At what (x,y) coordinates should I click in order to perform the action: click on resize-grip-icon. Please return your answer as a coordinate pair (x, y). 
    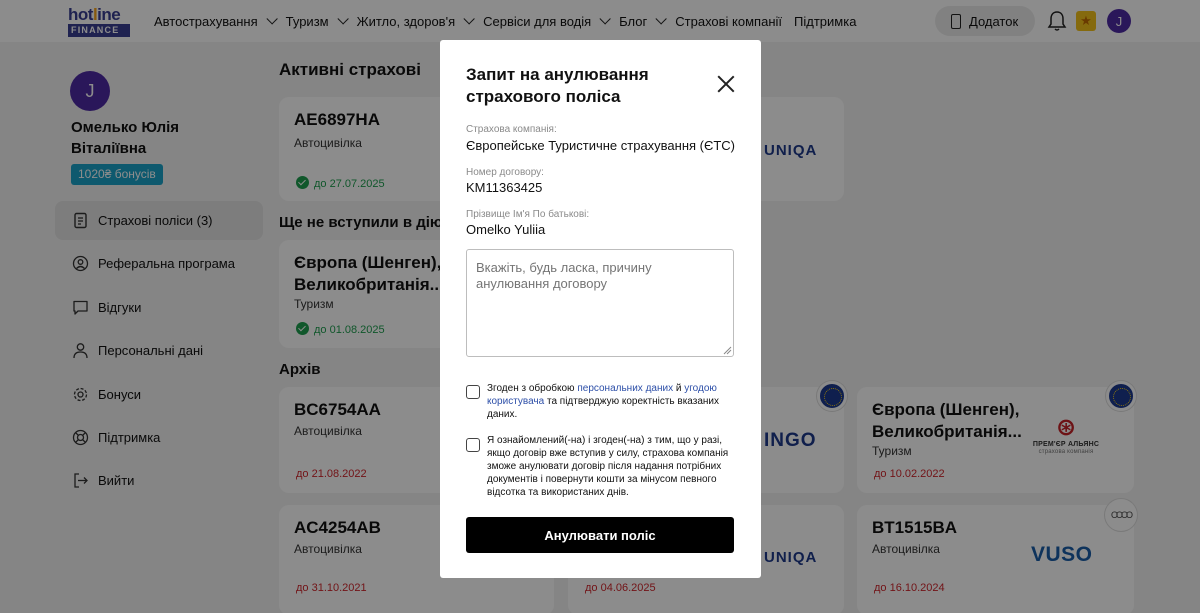
    Looking at the image, I should click on (727, 350).